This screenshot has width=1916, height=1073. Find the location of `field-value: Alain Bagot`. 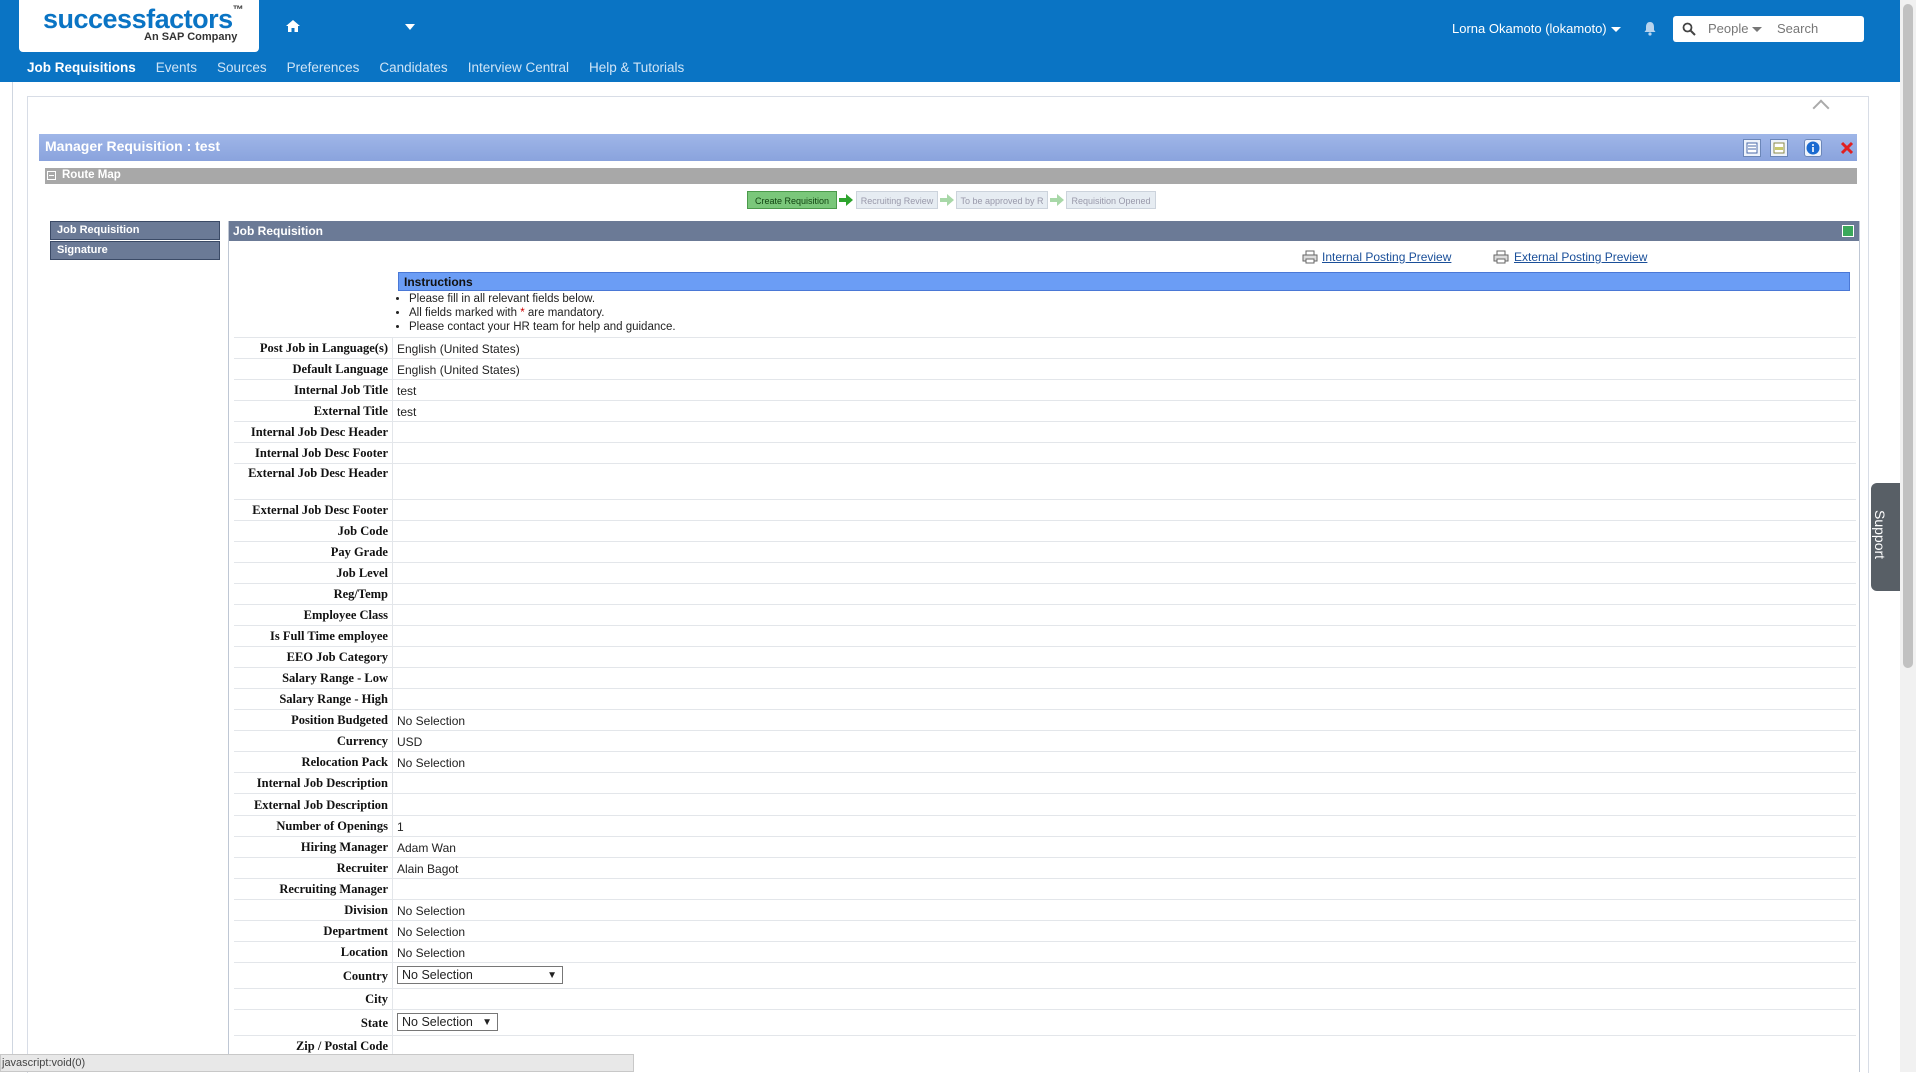

field-value: Alain Bagot is located at coordinates (428, 869).